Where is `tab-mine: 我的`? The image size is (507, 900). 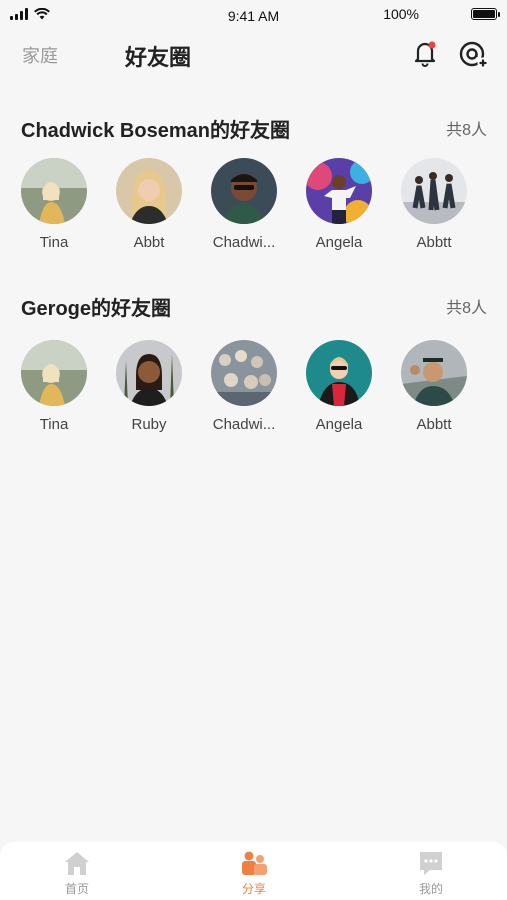
tab-mine: 我的 is located at coordinates (431, 872).